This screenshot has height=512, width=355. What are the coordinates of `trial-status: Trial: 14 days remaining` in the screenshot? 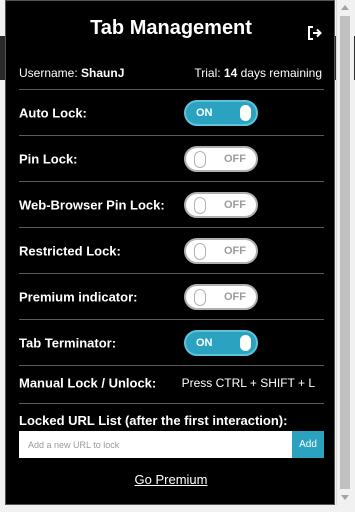 It's located at (258, 73).